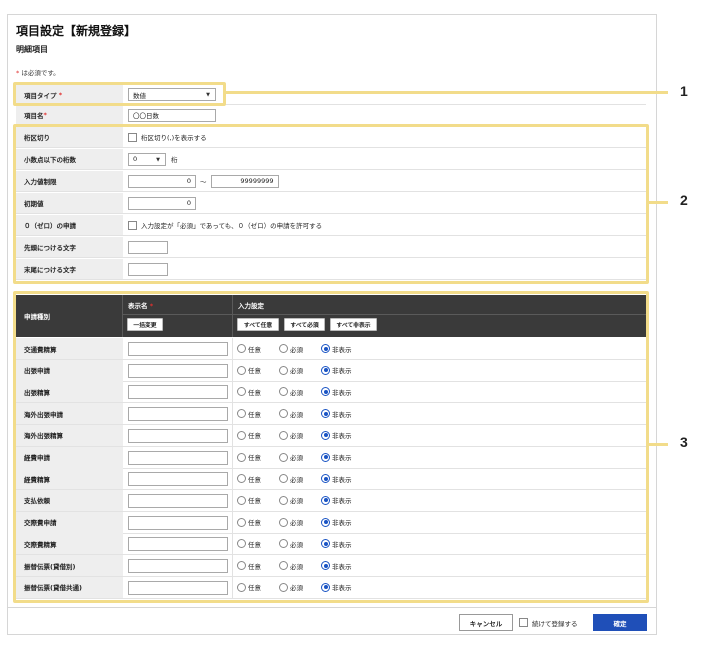  I want to click on zero-request-checkbox, so click(132, 225).